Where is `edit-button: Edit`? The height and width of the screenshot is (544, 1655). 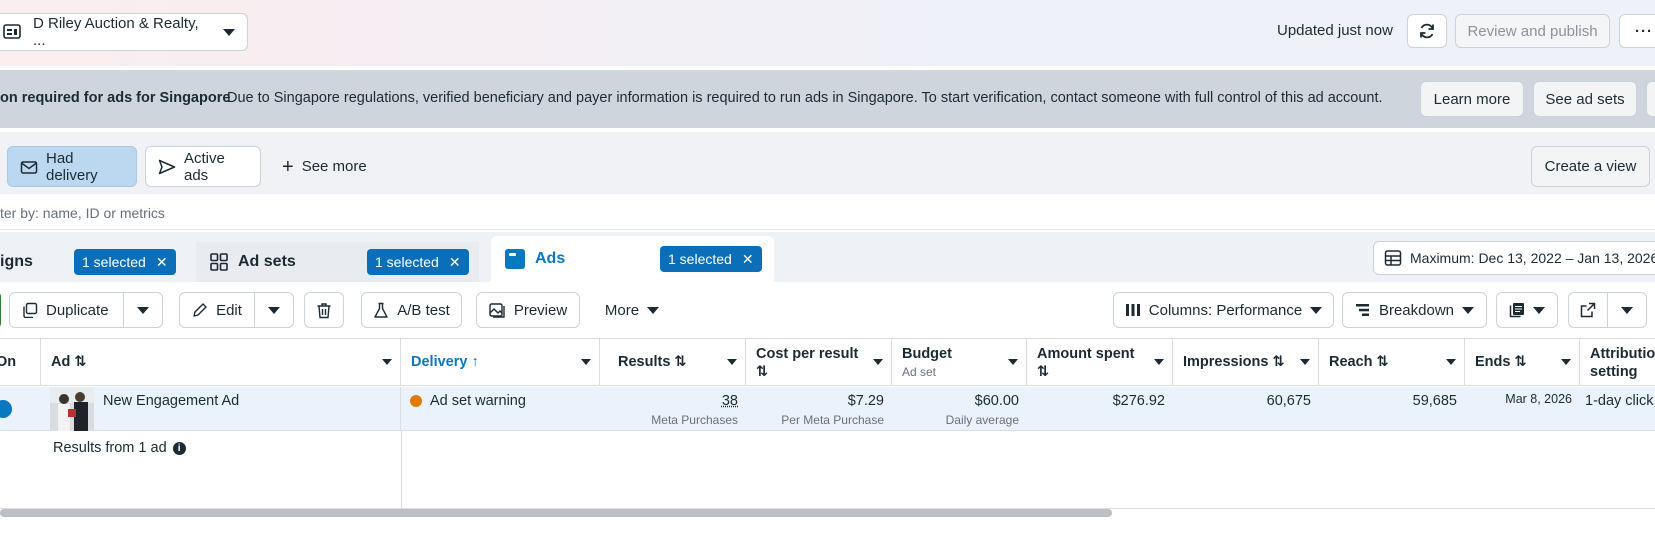 edit-button: Edit is located at coordinates (217, 310).